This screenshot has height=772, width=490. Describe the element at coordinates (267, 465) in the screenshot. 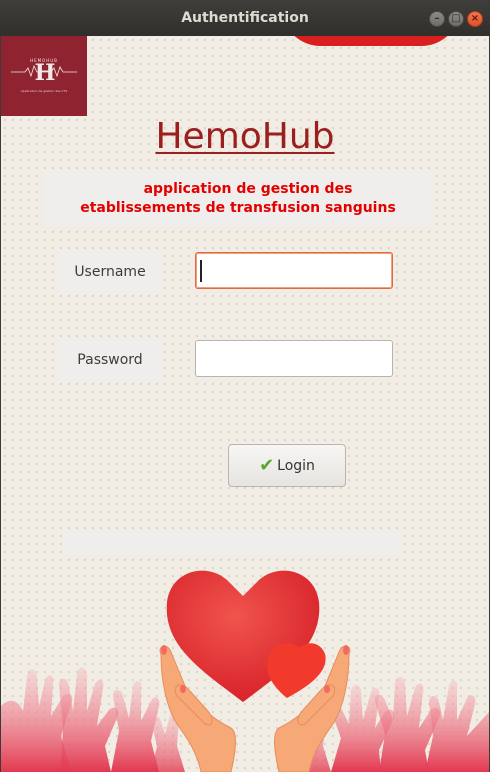

I see `check-icon: ✔` at that location.